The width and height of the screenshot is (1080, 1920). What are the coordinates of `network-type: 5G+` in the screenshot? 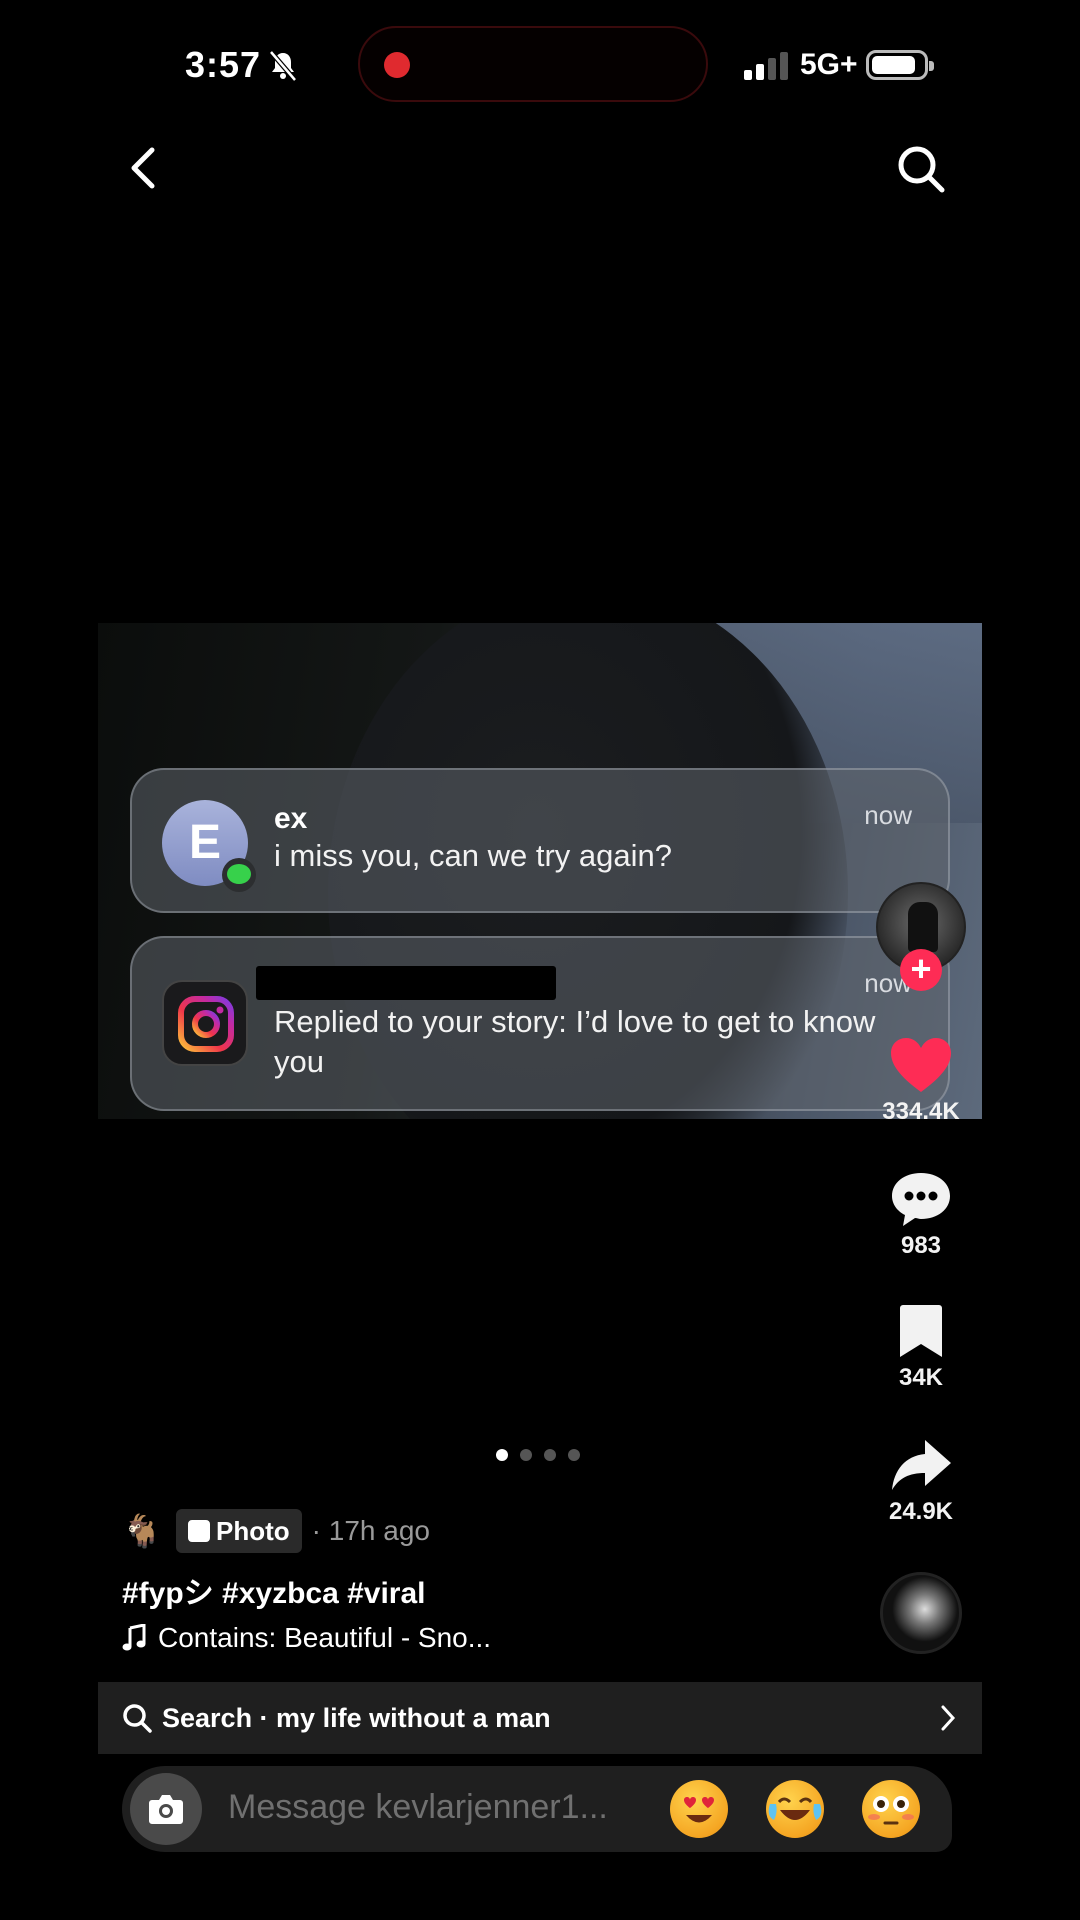 It's located at (829, 64).